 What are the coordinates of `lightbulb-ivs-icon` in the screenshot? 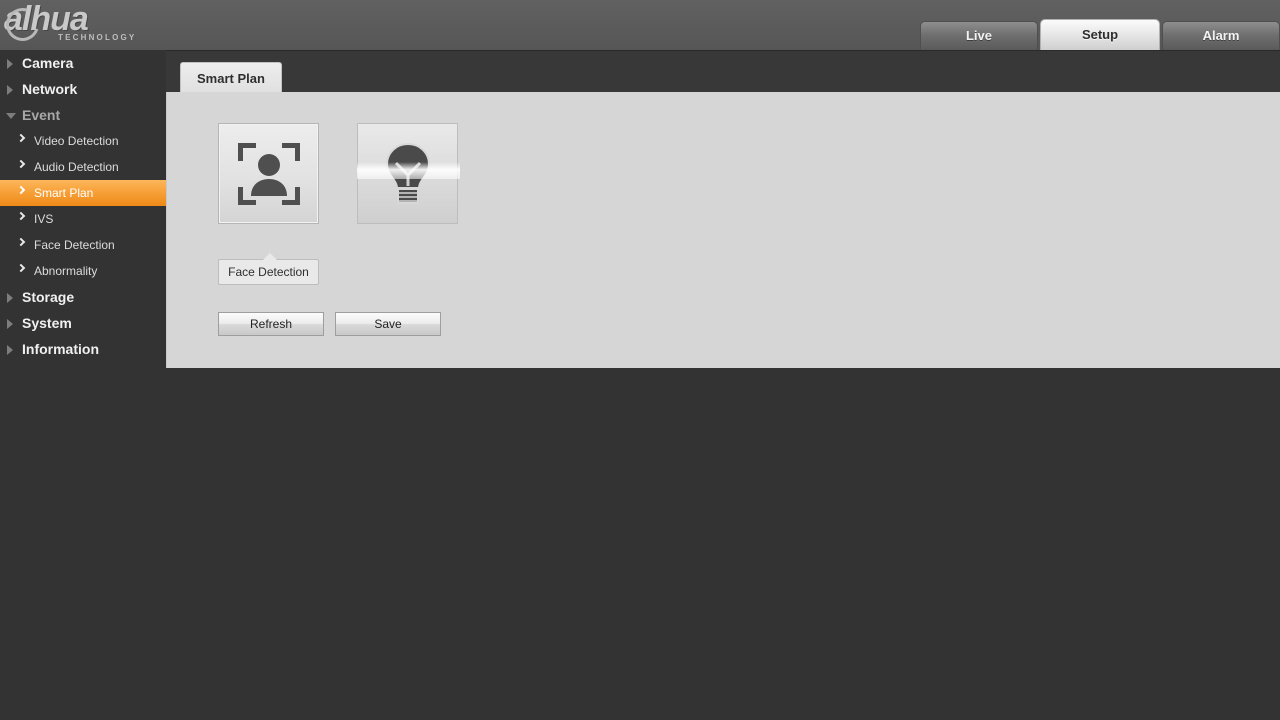 It's located at (408, 174).